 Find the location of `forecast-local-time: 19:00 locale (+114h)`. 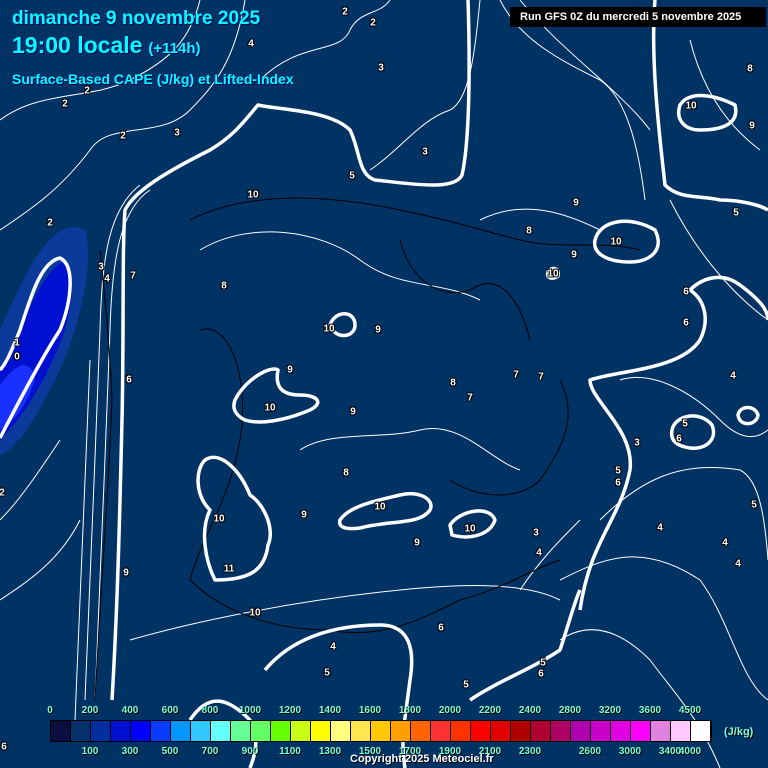

forecast-local-time: 19:00 locale (+114h) is located at coordinates (106, 45).